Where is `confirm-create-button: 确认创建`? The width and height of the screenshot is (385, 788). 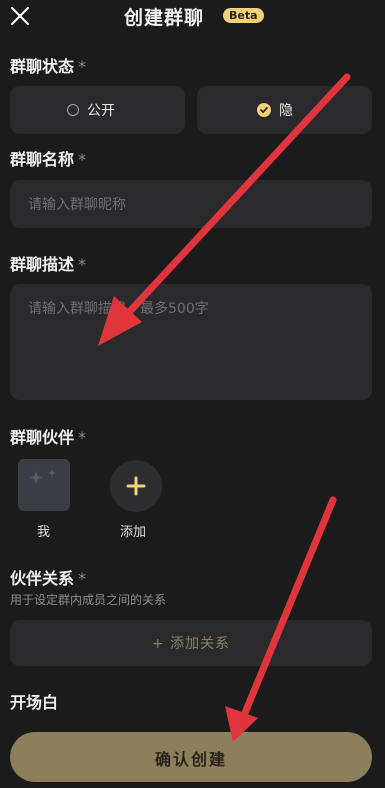 confirm-create-button: 确认创建 is located at coordinates (191, 757).